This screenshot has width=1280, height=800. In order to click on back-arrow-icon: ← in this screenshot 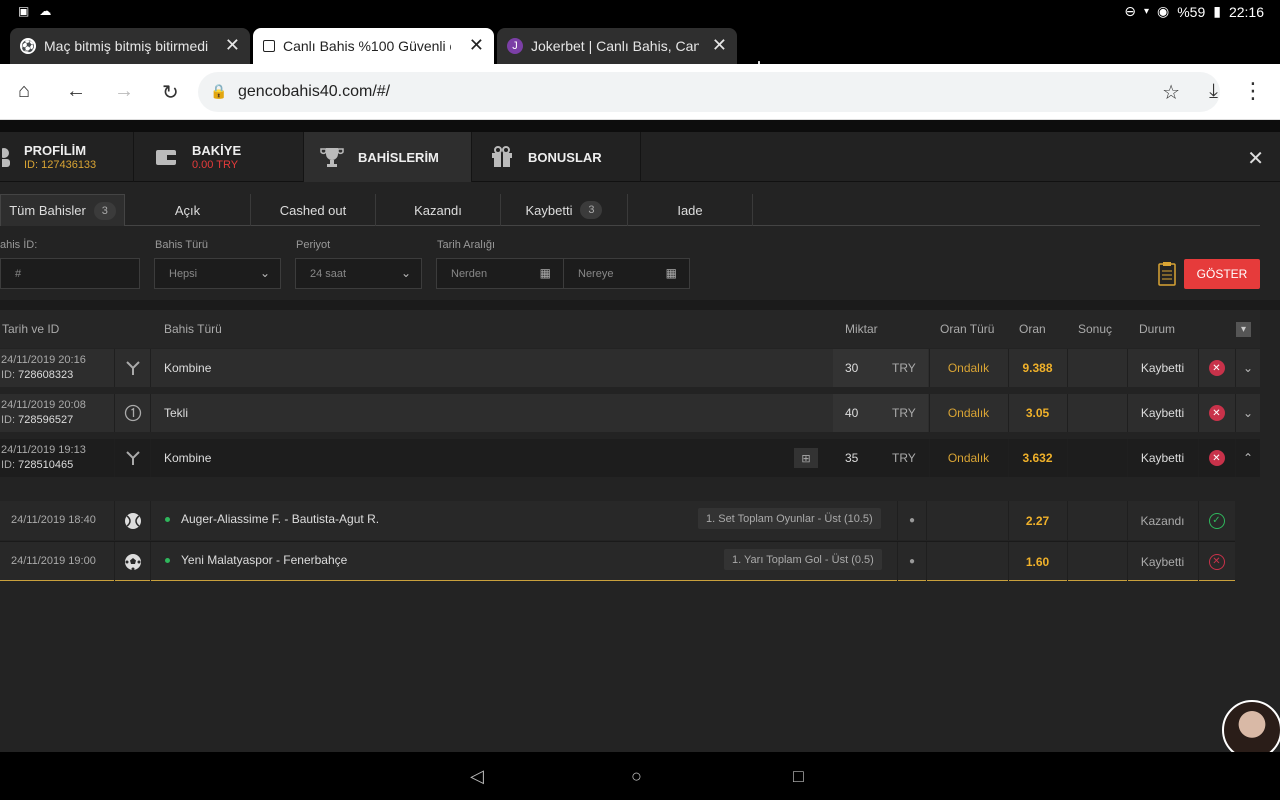, I will do `click(76, 91)`.